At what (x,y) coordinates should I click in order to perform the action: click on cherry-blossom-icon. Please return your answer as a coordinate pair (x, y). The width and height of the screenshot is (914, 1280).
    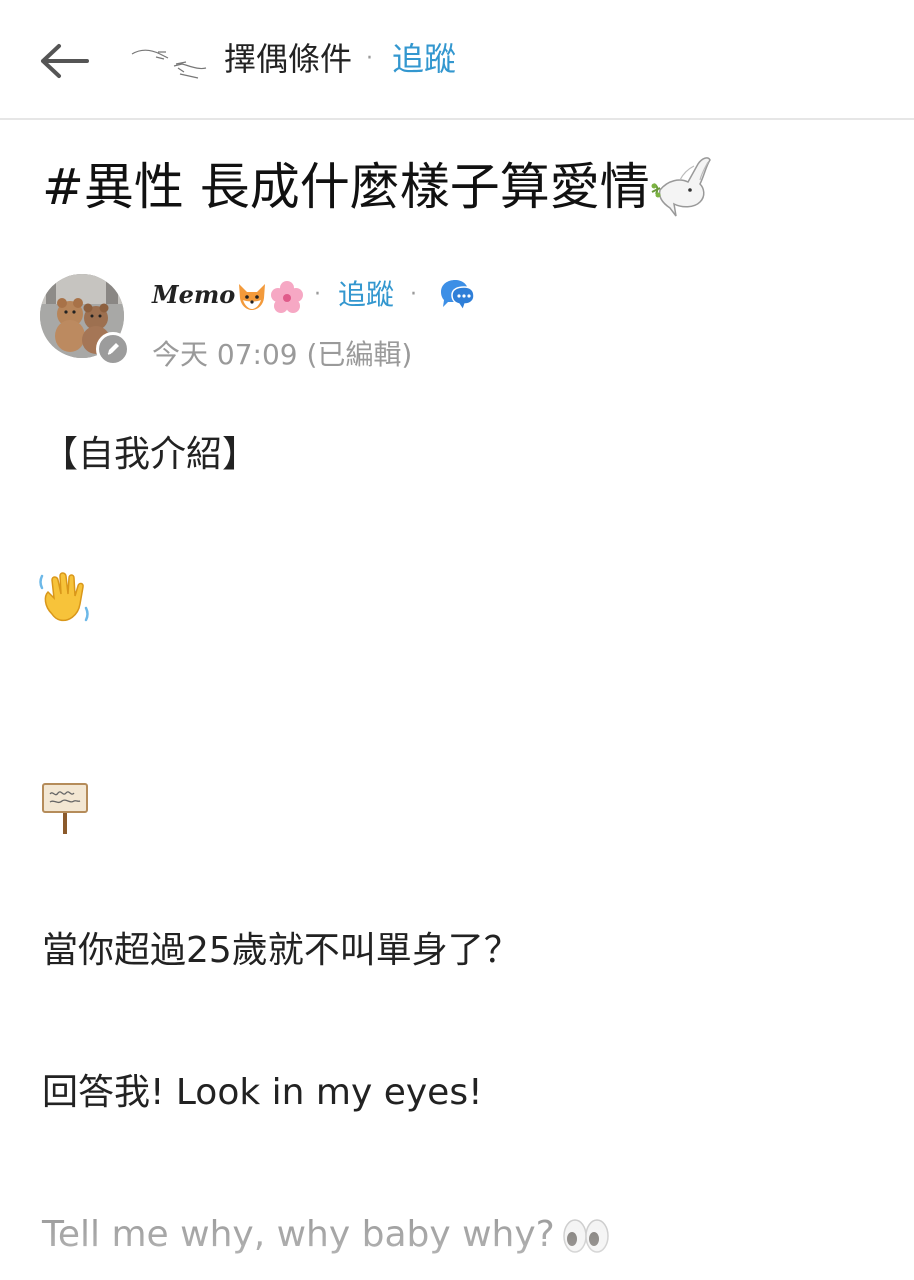
    Looking at the image, I should click on (287, 296).